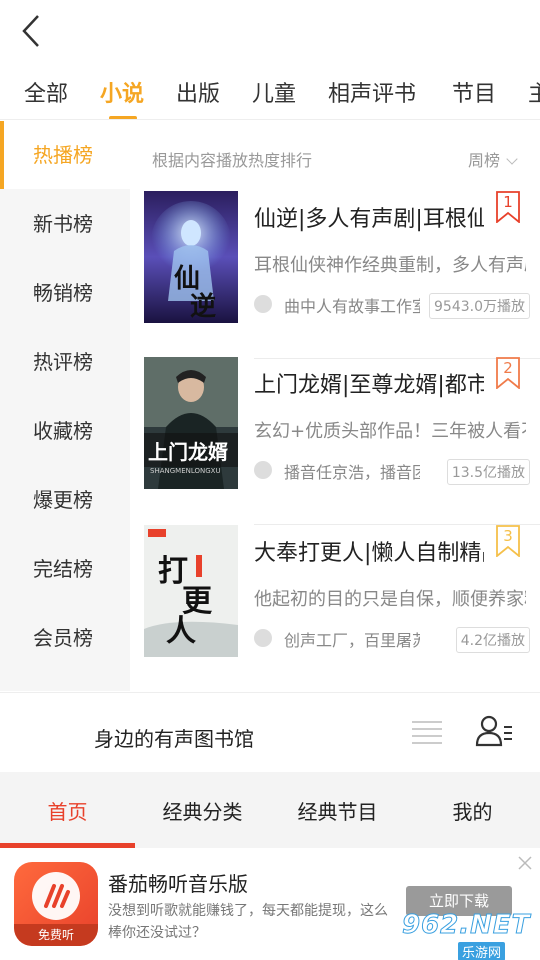 This screenshot has height=960, width=540. What do you see at coordinates (270, 732) in the screenshot?
I see `library-bar: 身边的有声图书馆` at bounding box center [270, 732].